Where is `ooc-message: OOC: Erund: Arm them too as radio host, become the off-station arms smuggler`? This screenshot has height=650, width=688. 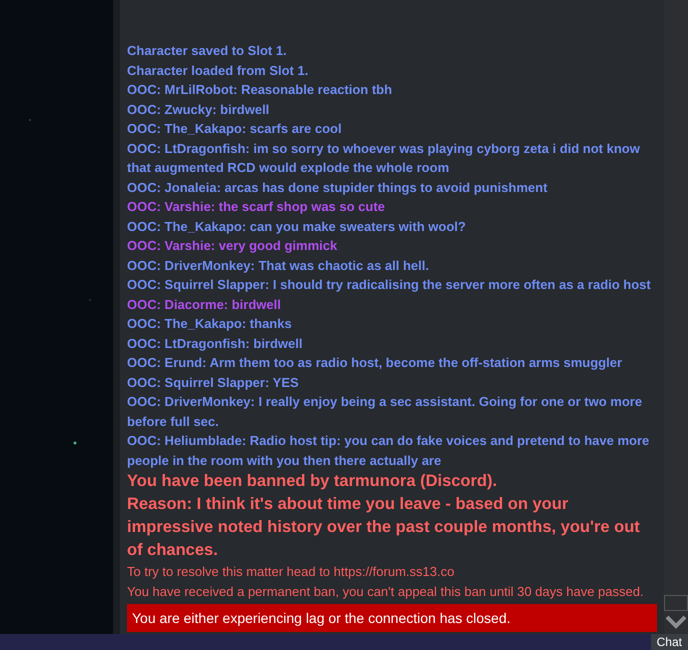
ooc-message: OOC: Erund: Arm them too as radio host, become the off-station arms smuggler is located at coordinates (375, 363).